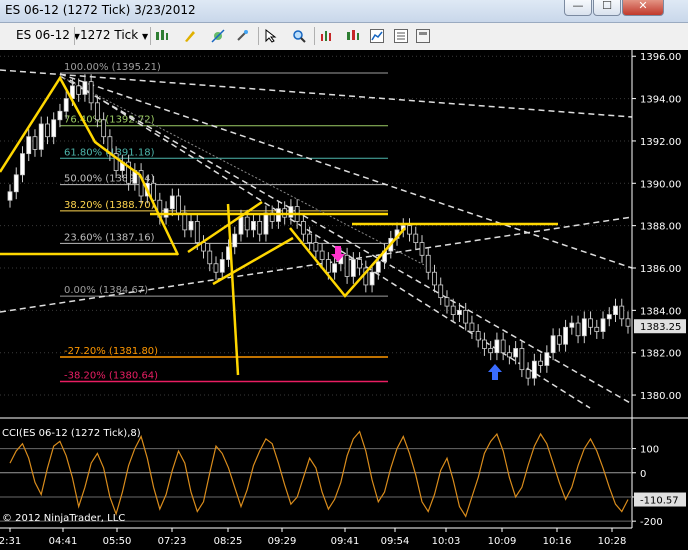 Image resolution: width=688 pixels, height=550 pixels. Describe the element at coordinates (660, 396) in the screenshot. I see `price-tick-label: 1380.00` at that location.